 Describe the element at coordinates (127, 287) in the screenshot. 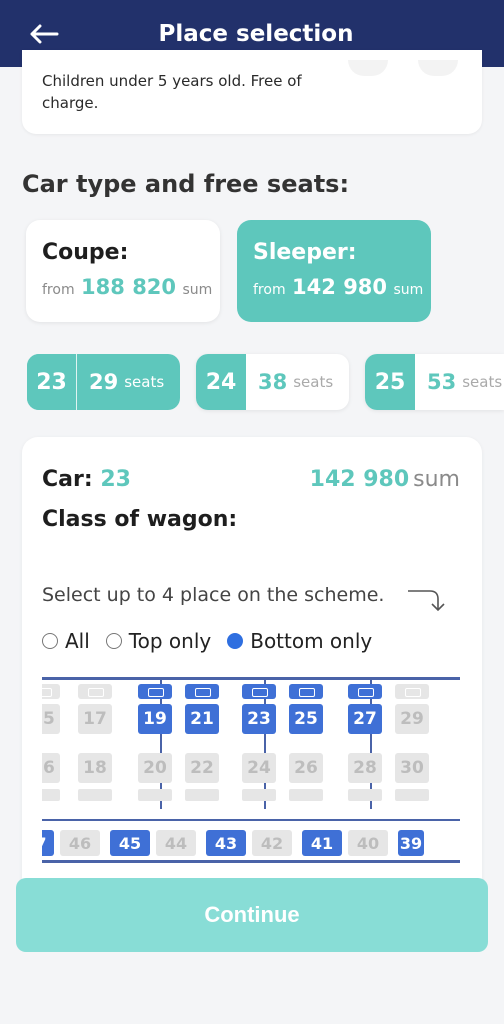

I see `car-type-price: from 188 820 sum` at that location.